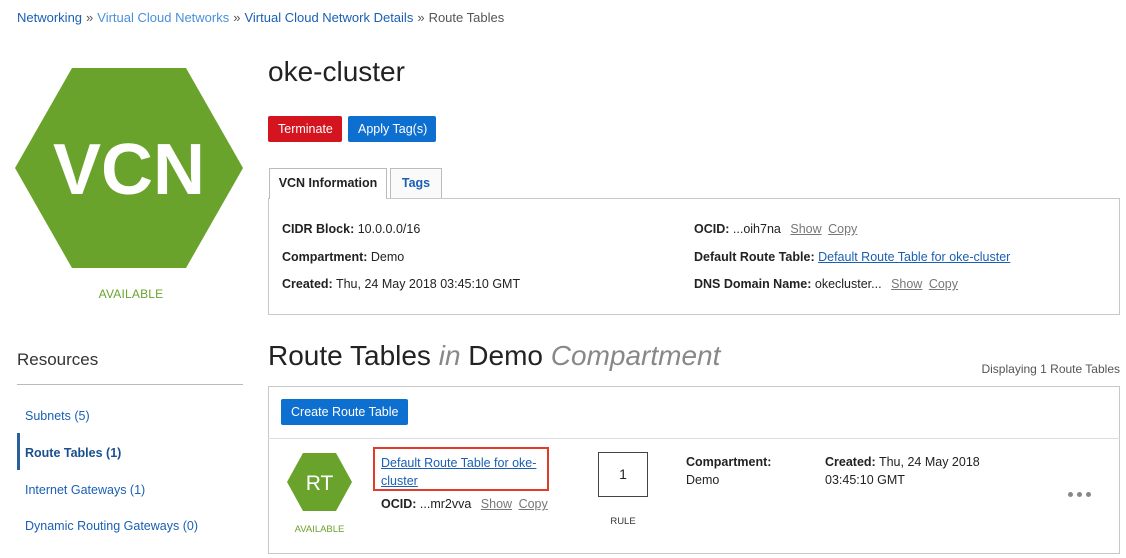  Describe the element at coordinates (399, 504) in the screenshot. I see `route-table-ocid-label: OCID:` at that location.